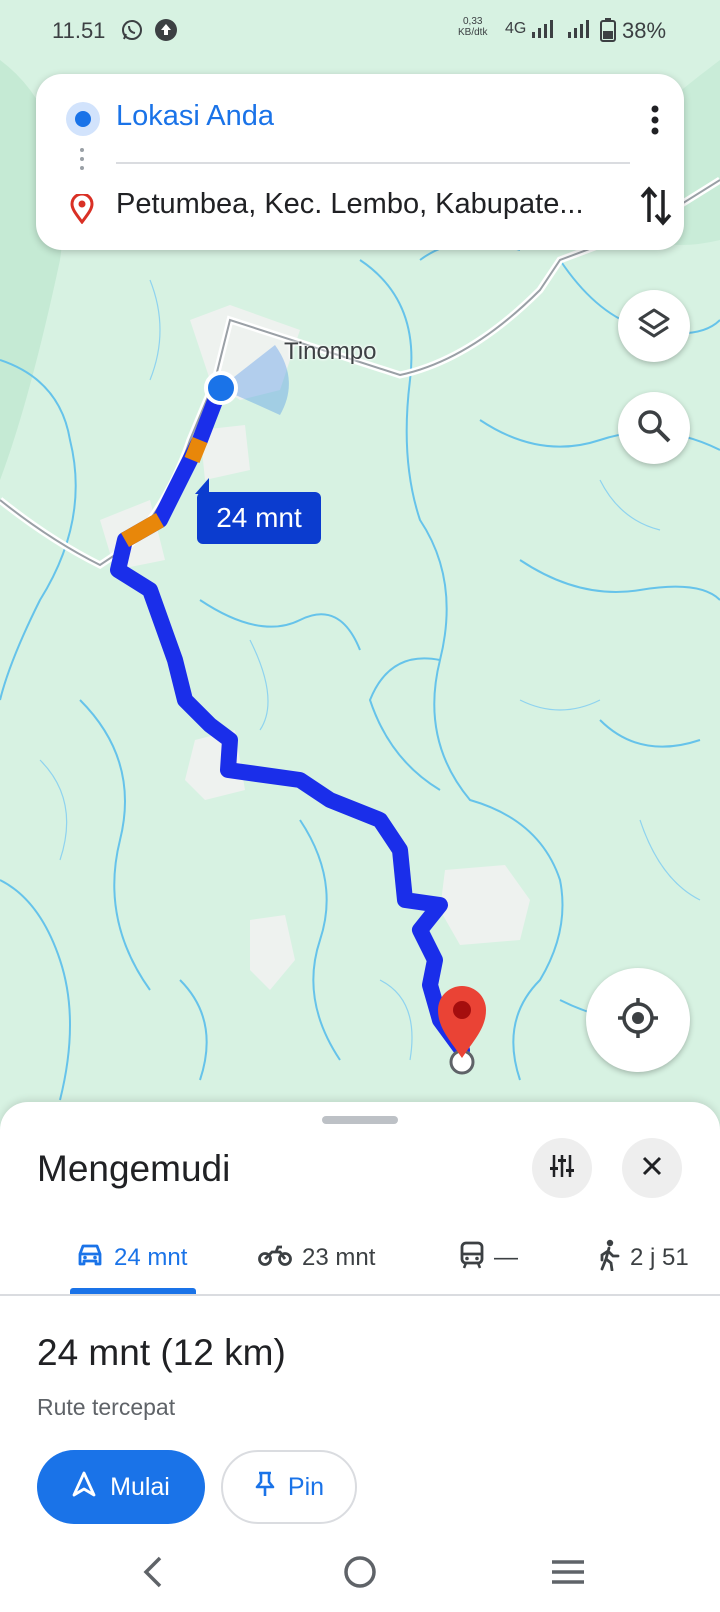 This screenshot has height=1612, width=720. Describe the element at coordinates (351, 116) in the screenshot. I see `origin-field: Lokasi Anda` at that location.